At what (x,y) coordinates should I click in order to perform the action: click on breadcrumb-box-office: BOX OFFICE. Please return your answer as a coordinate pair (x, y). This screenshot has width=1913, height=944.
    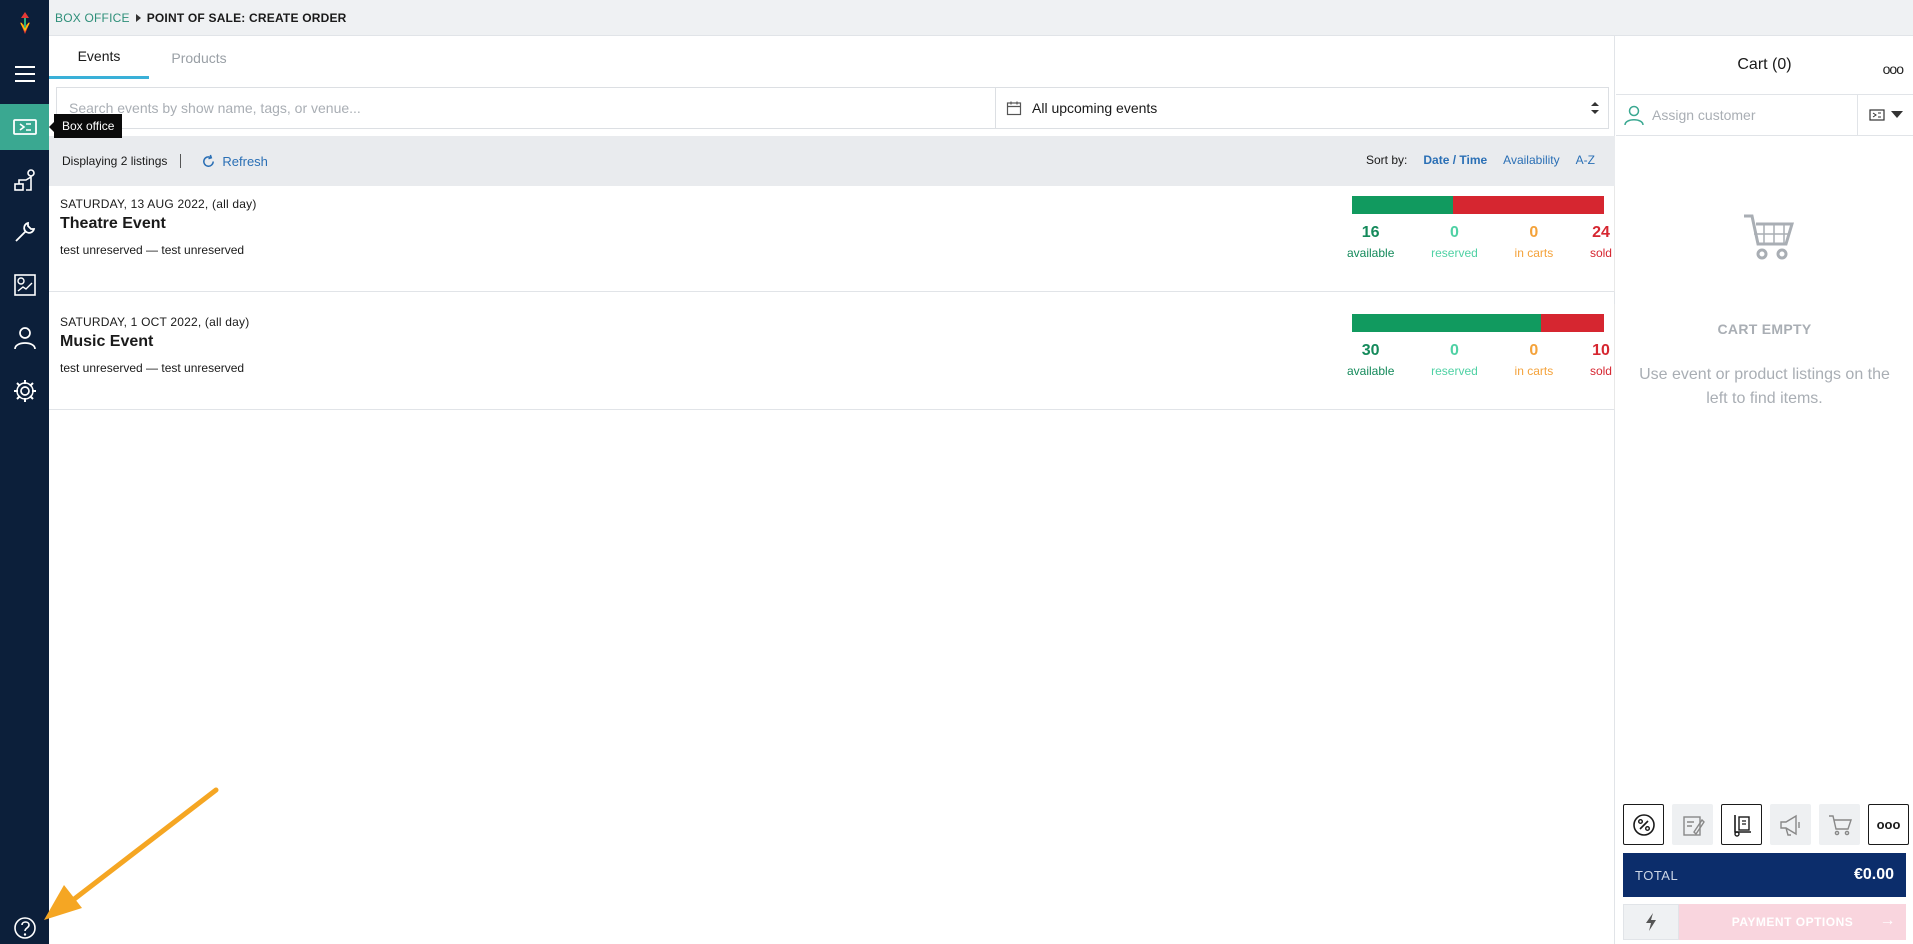
    Looking at the image, I should click on (92, 18).